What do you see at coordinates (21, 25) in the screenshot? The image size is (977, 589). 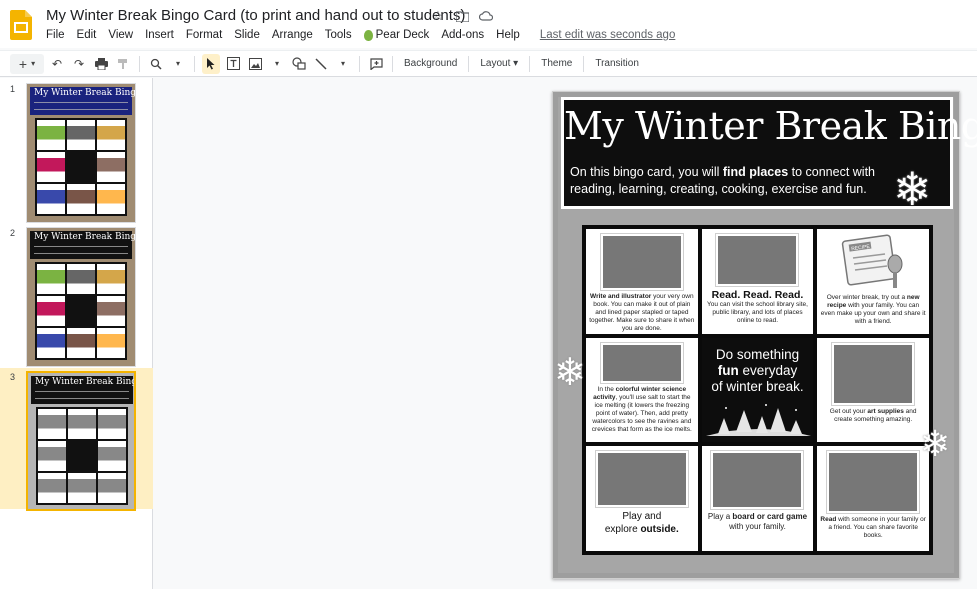 I see `slides-logo-icon` at bounding box center [21, 25].